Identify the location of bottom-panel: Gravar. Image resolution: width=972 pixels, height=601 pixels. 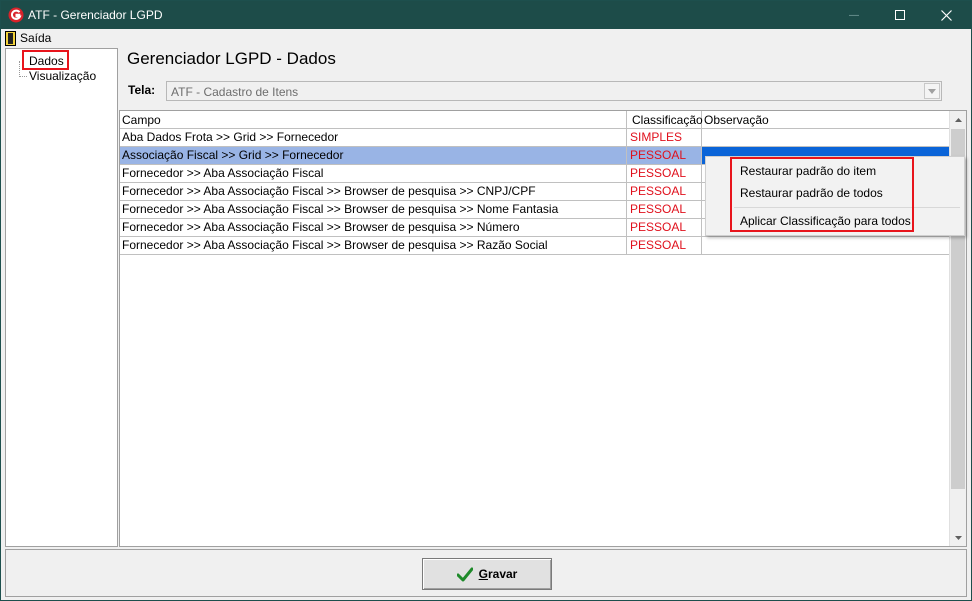
(486, 573).